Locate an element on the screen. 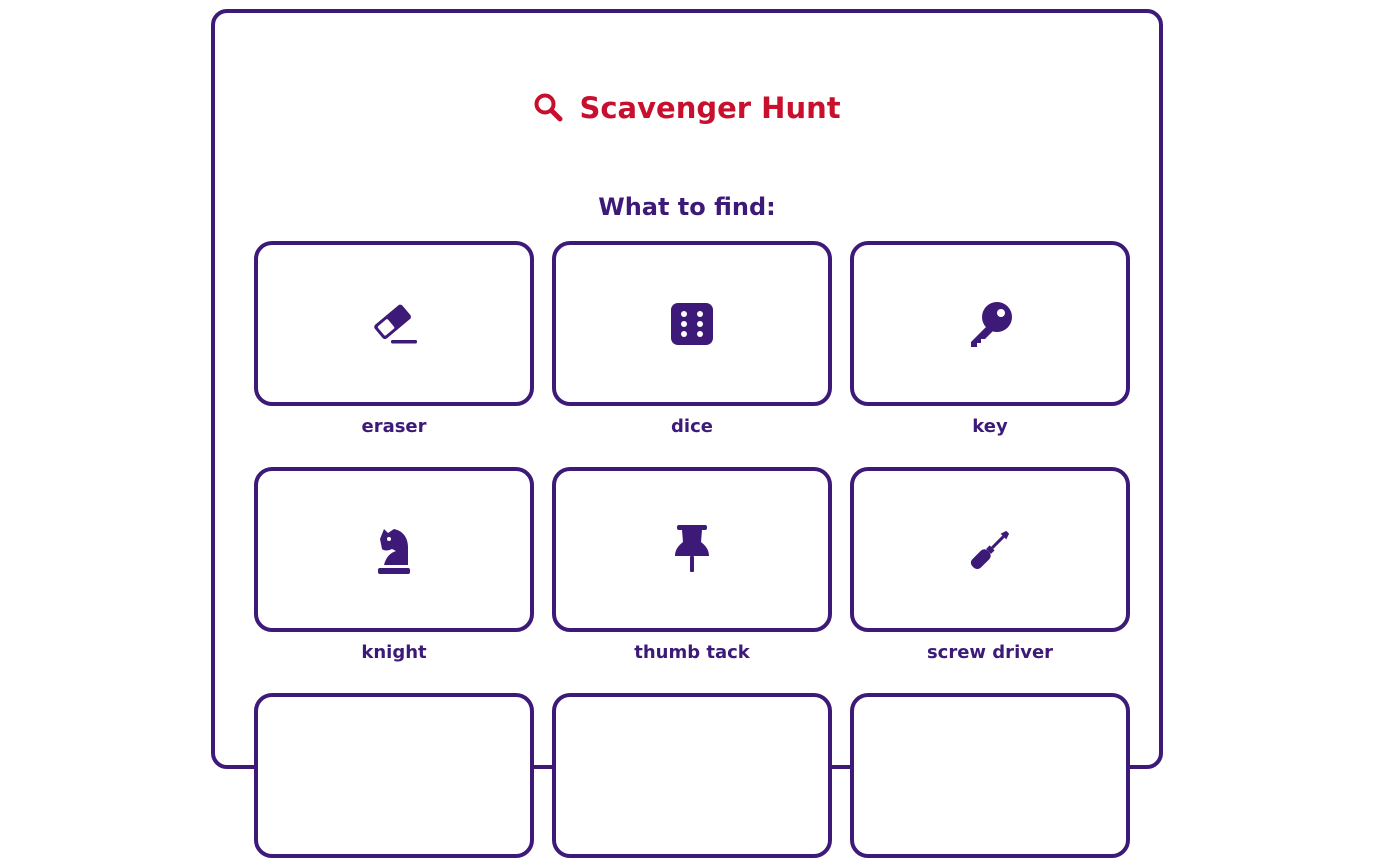 This screenshot has height=858, width=1381. thumbtack-icon is located at coordinates (692, 550).